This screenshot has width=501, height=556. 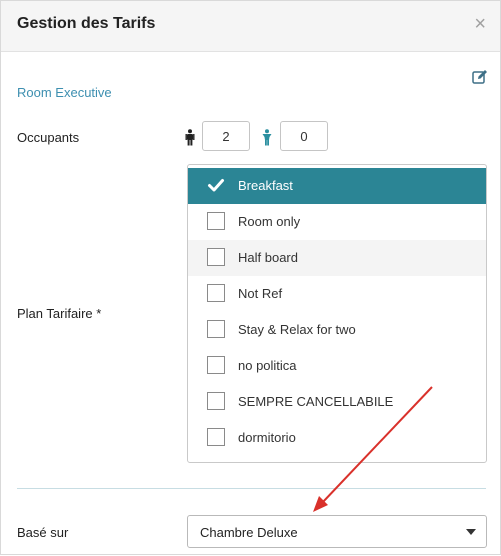 I want to click on plan-item-label: dormitorio, so click(x=267, y=437).